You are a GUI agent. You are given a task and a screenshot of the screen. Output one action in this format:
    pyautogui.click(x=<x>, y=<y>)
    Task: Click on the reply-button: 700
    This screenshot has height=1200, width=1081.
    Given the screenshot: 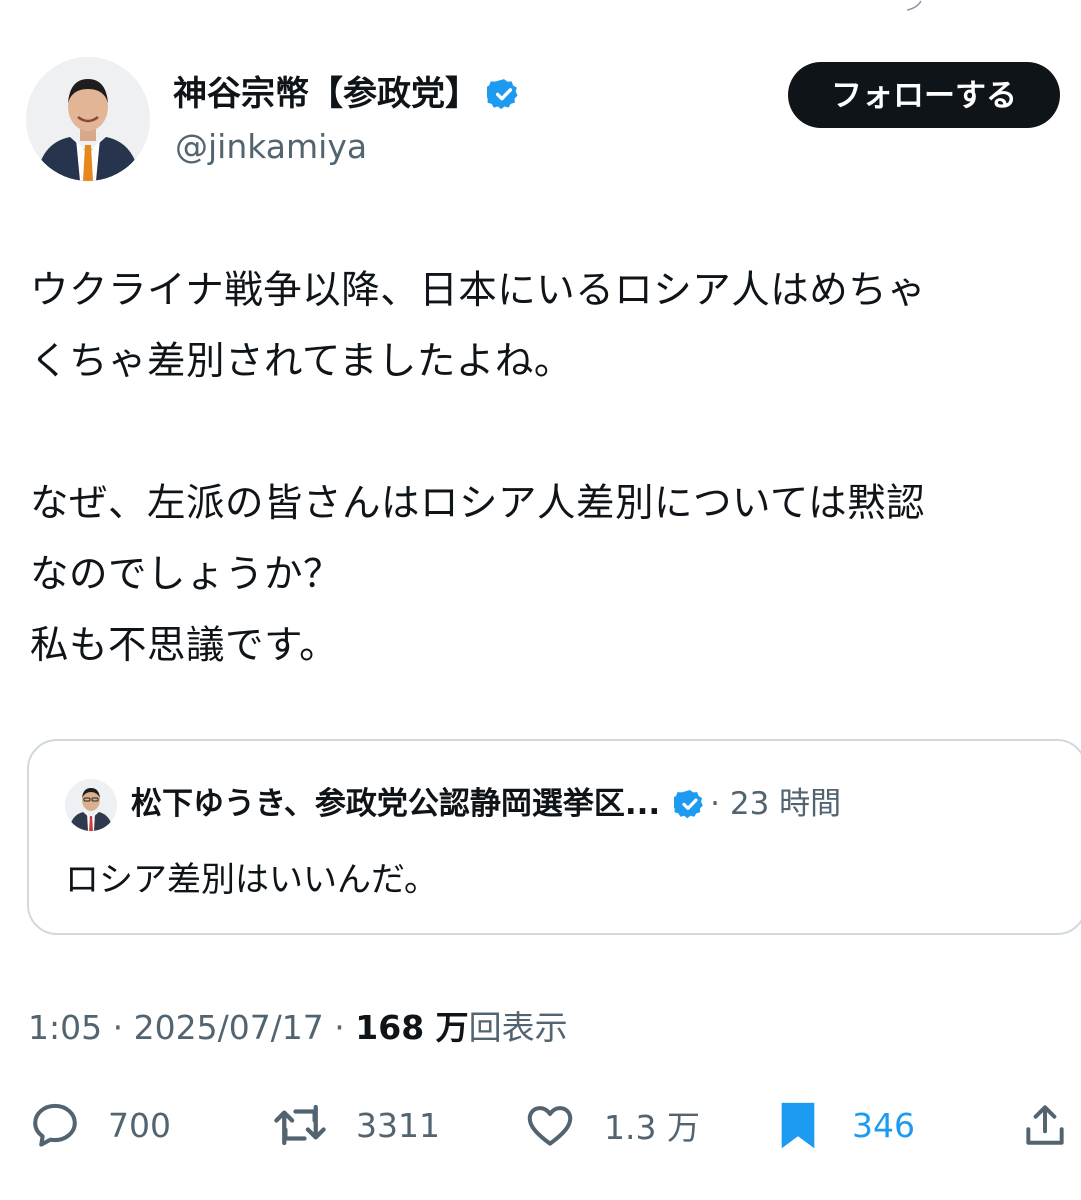 What is the action you would take?
    pyautogui.click(x=99, y=1125)
    